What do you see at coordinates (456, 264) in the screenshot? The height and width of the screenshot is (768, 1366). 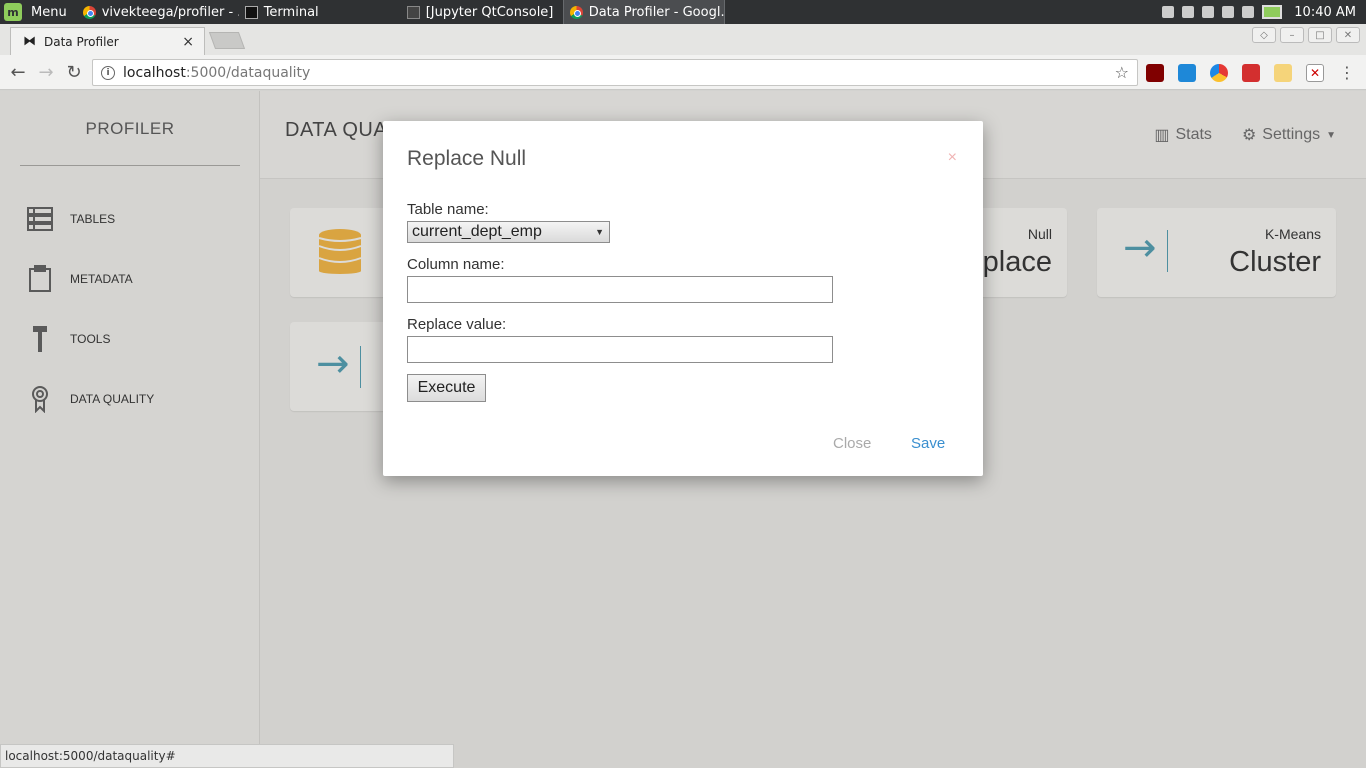 I see `column-name-label: Column name:` at bounding box center [456, 264].